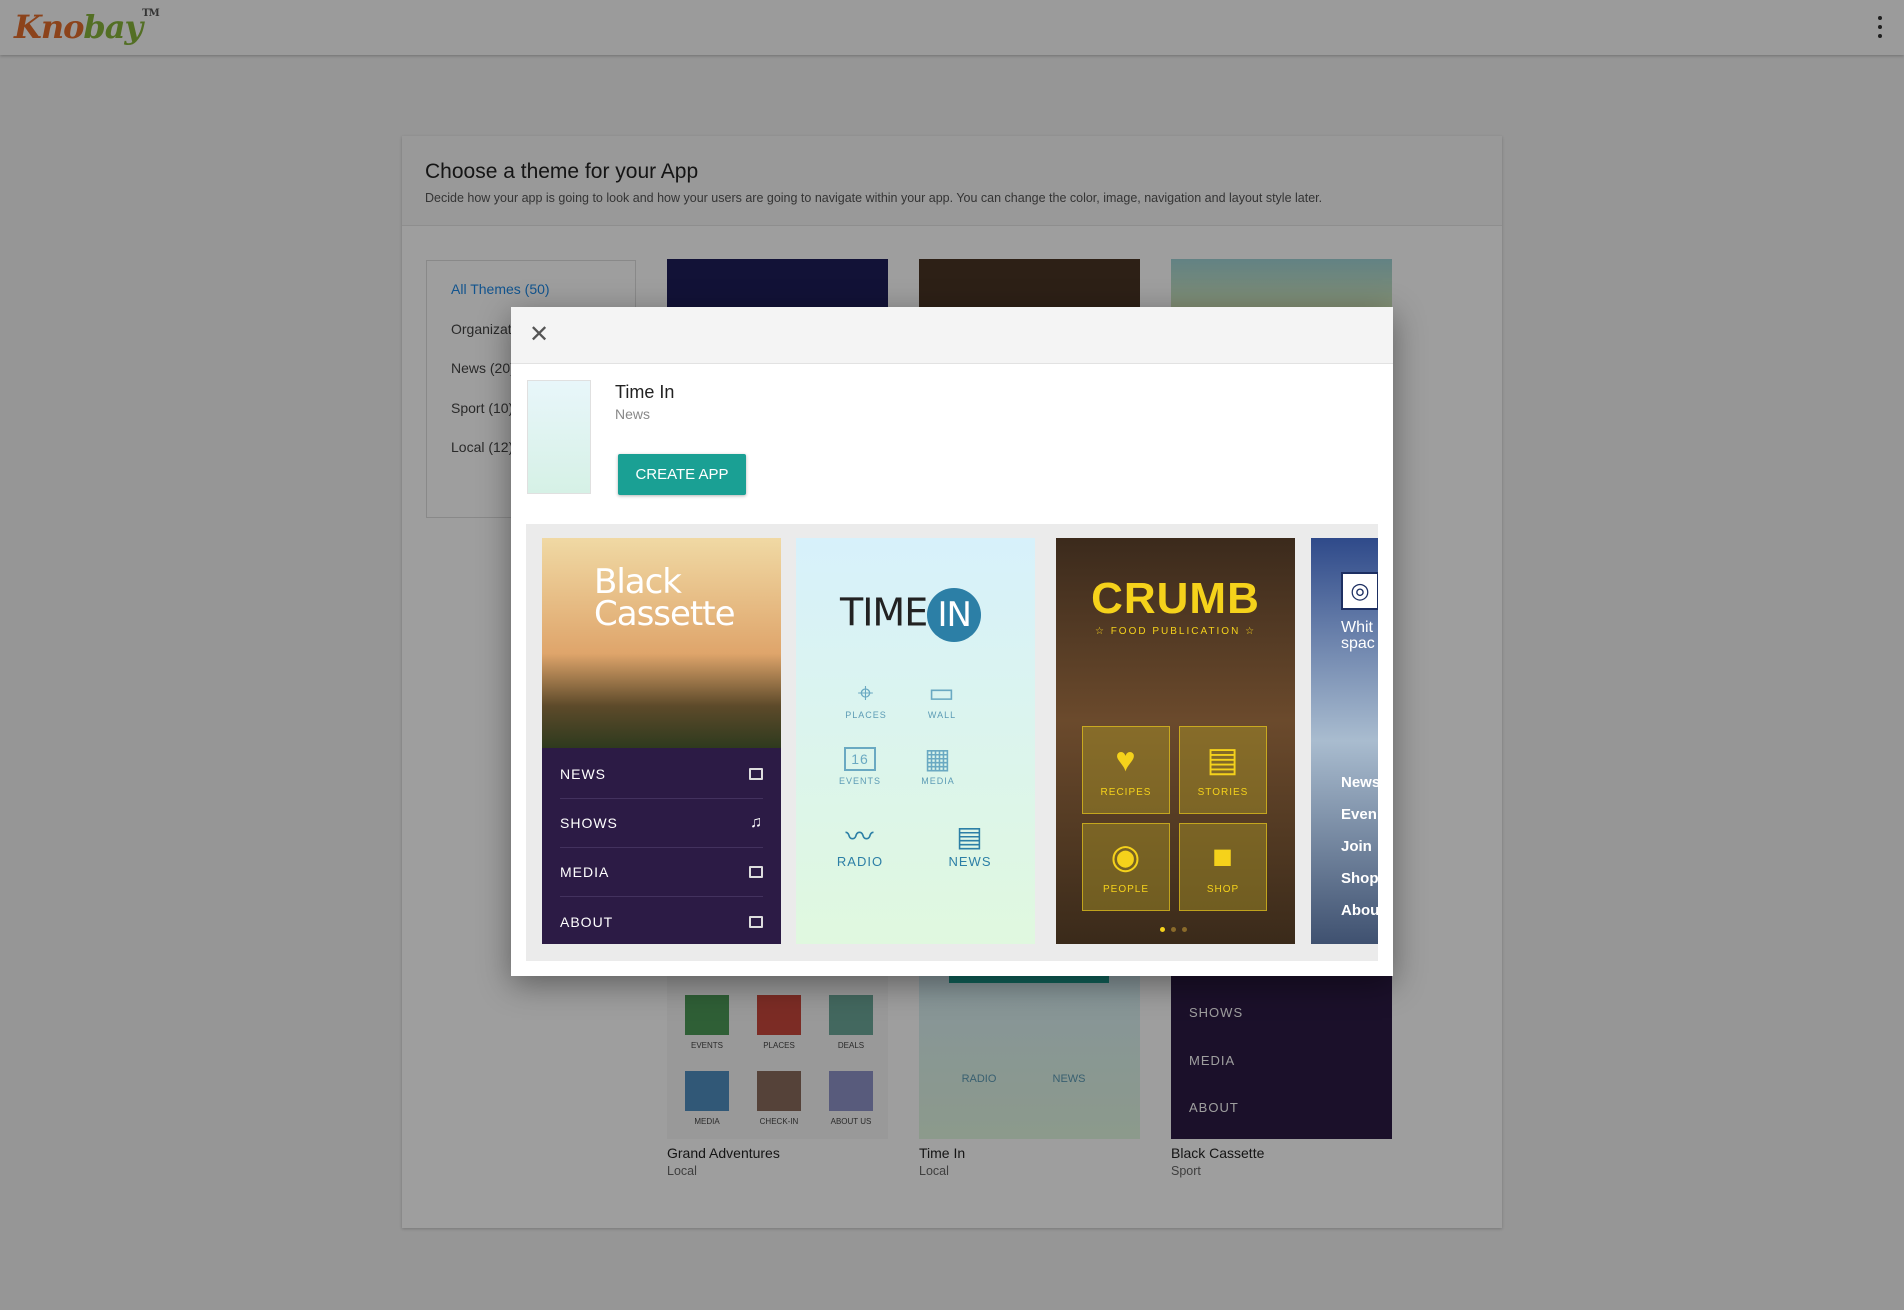 Image resolution: width=1904 pixels, height=1310 pixels. Describe the element at coordinates (970, 836) in the screenshot. I see `book-icon: ▤` at that location.